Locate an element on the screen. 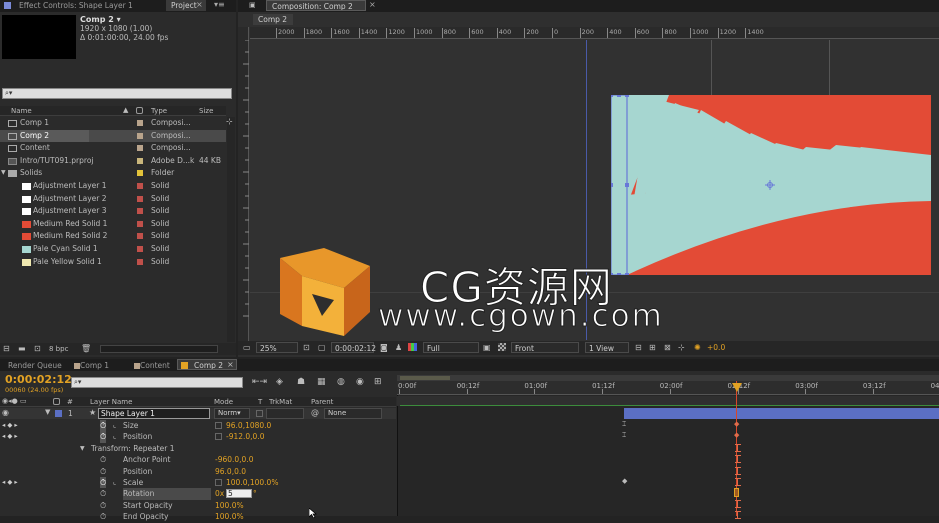  views-layout-dropdown: 1 View is located at coordinates (607, 347).